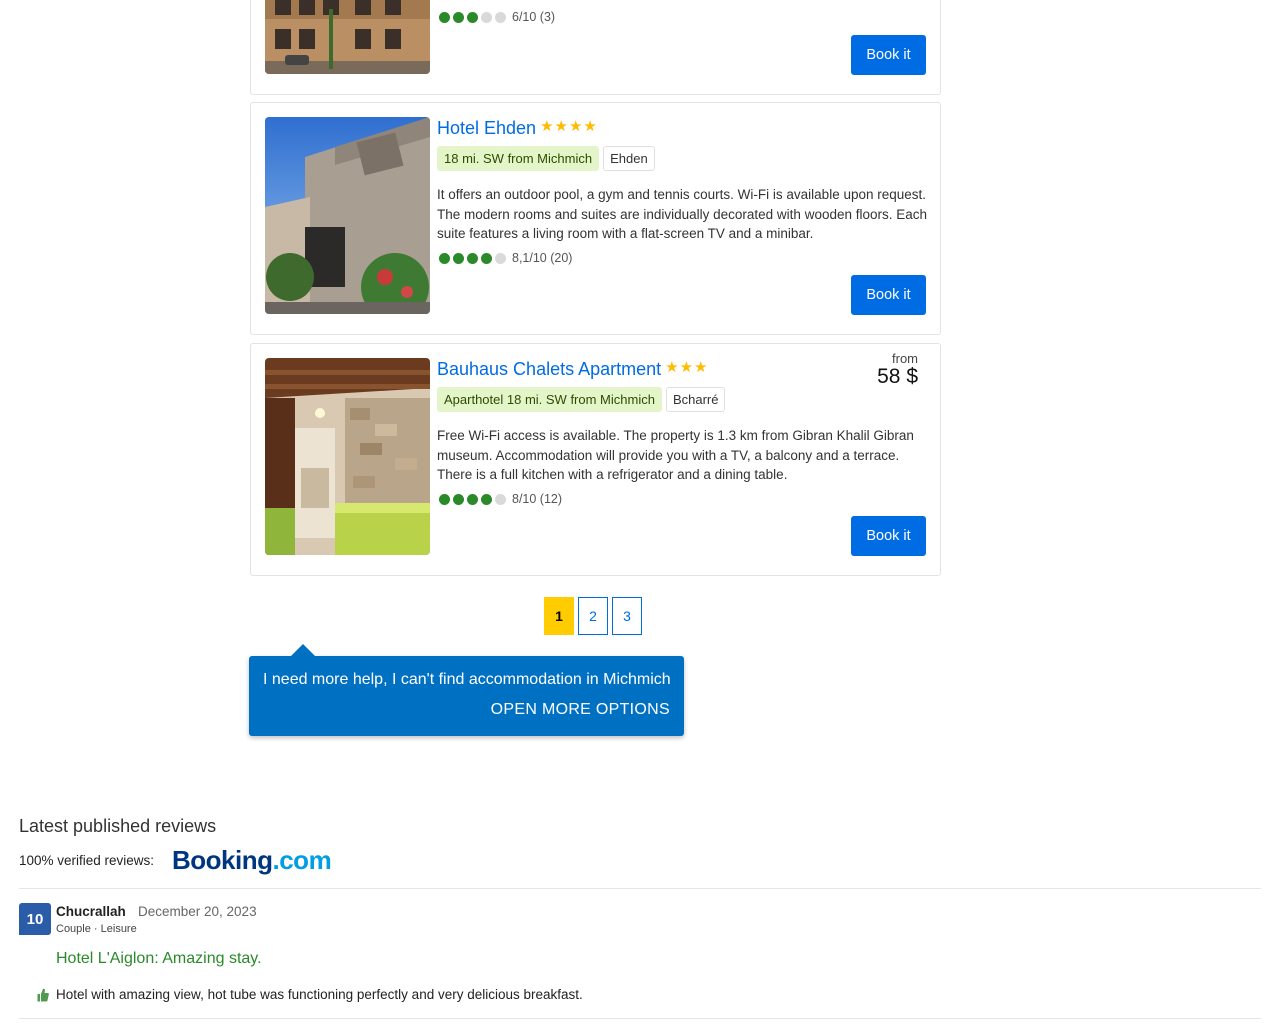 This screenshot has height=1024, width=1280. Describe the element at coordinates (687, 367) in the screenshot. I see `star-rating-icon: ★★★` at that location.